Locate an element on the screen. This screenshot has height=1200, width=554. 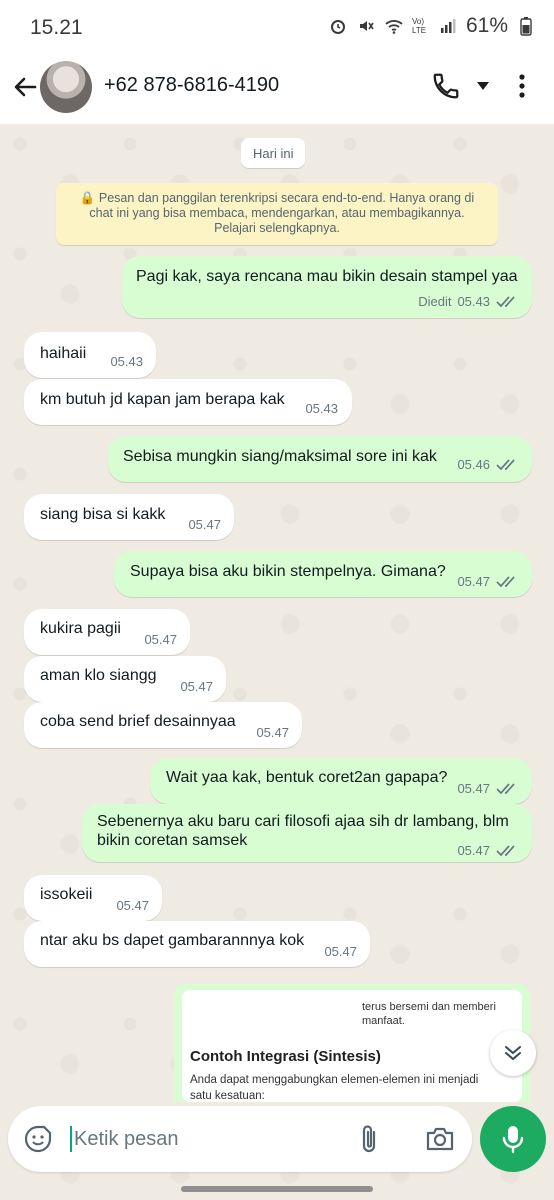
status-time: 15.21 is located at coordinates (56, 27).